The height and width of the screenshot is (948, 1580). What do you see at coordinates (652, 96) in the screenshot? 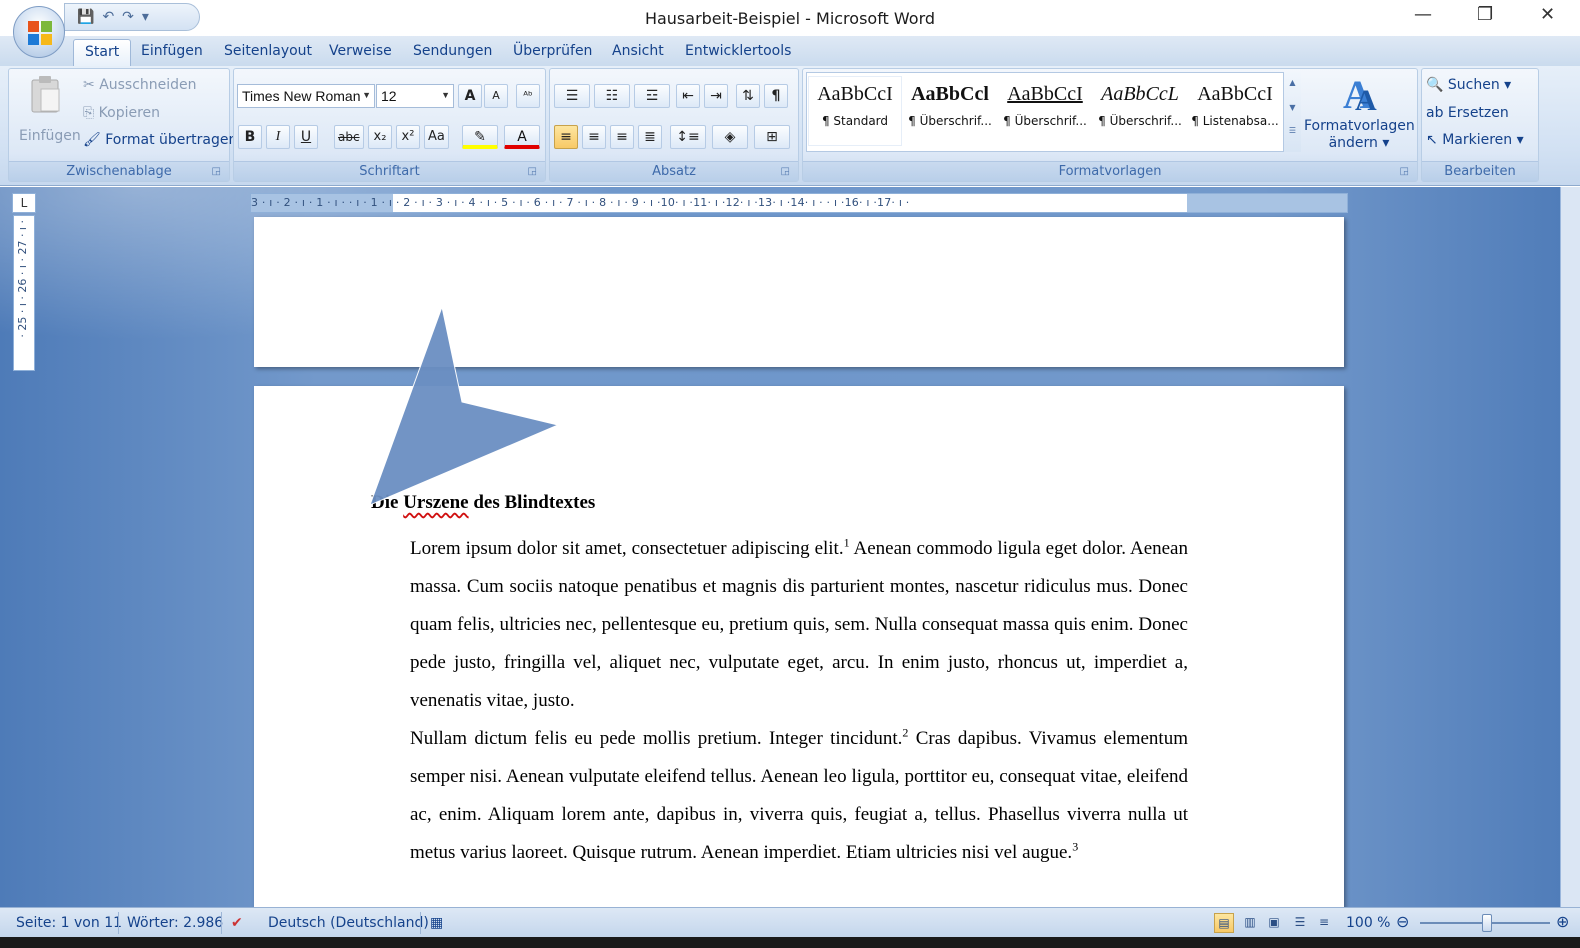
I see `multilevel-list-button: ☲` at bounding box center [652, 96].